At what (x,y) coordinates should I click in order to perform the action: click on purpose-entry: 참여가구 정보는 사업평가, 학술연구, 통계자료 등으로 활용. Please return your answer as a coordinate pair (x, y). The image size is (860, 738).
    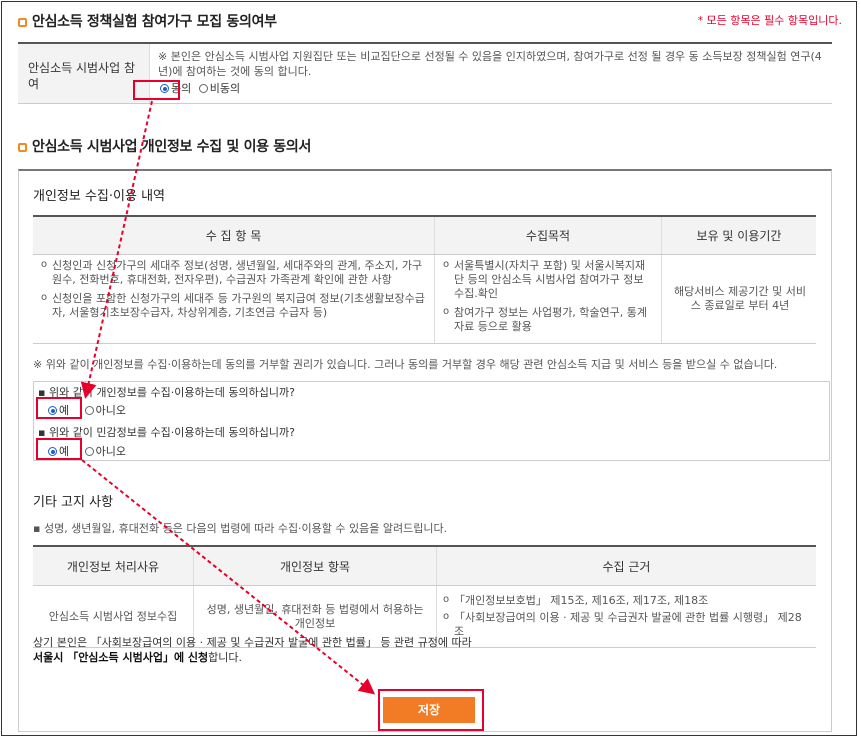
    Looking at the image, I should click on (549, 319).